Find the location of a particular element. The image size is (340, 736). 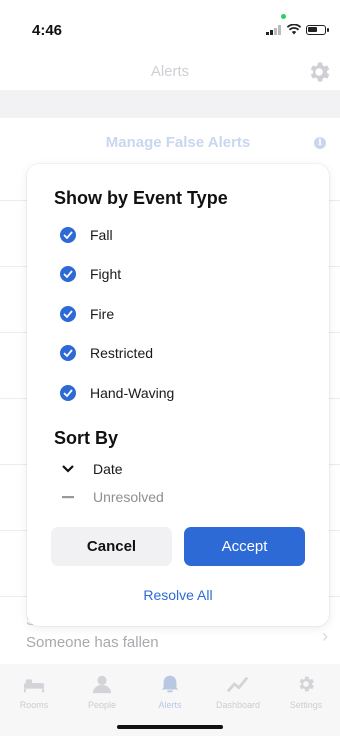

tab-label: Alerts is located at coordinates (170, 705).